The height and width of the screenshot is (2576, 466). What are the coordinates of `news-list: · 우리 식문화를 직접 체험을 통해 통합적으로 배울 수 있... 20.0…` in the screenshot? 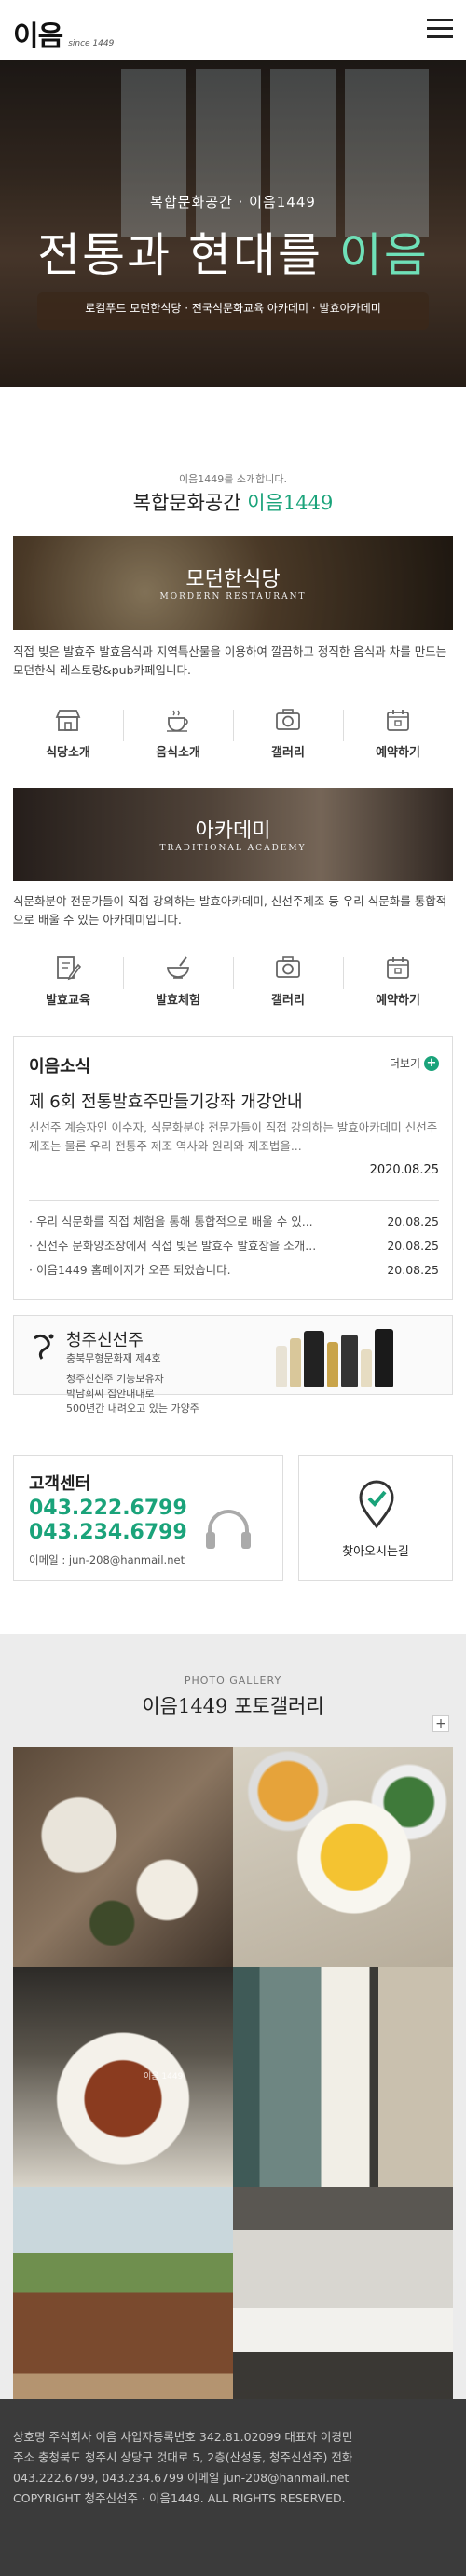 It's located at (234, 1246).